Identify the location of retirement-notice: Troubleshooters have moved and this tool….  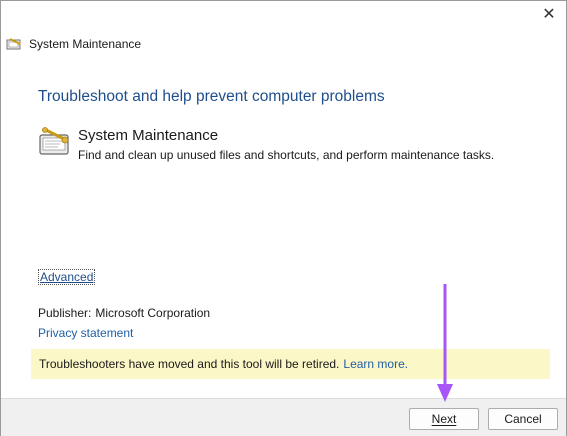
(290, 364).